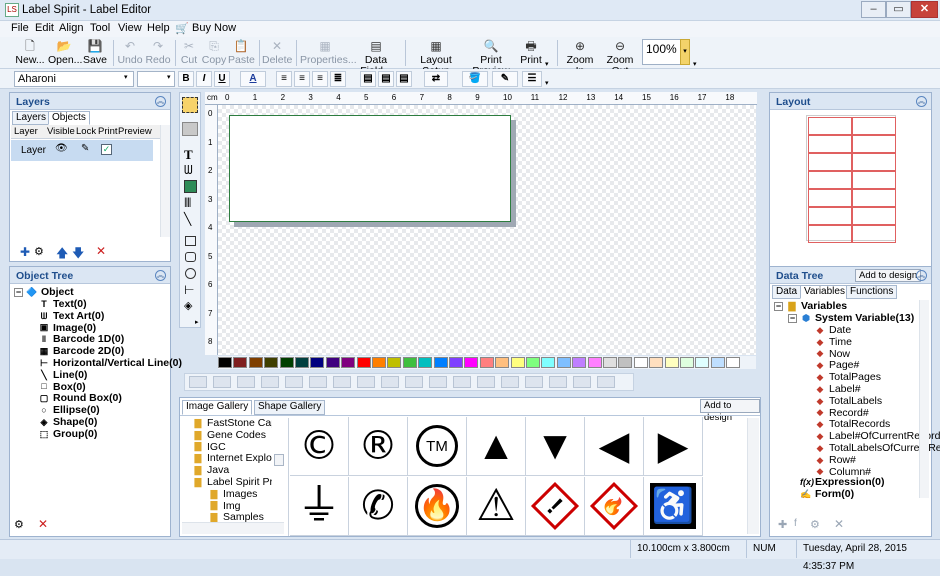 Image resolution: width=940 pixels, height=576 pixels. Describe the element at coordinates (832, 354) in the screenshot. I see `variable-item: ◆ Now` at that location.